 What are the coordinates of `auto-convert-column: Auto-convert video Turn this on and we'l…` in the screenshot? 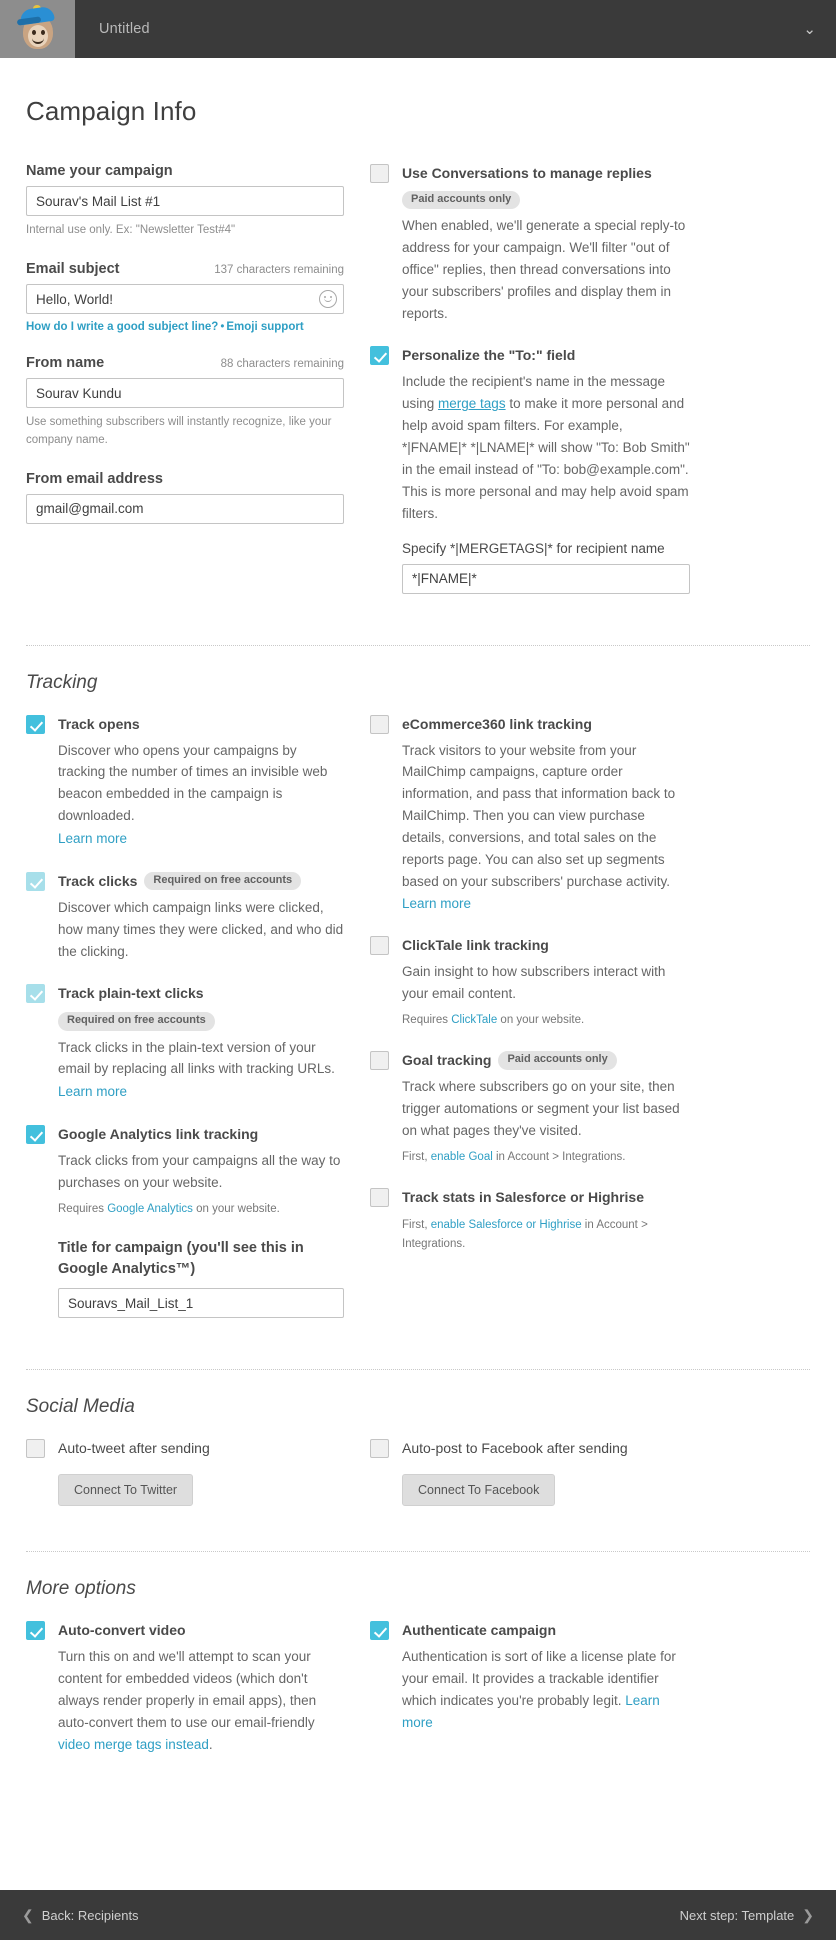 It's located at (185, 1698).